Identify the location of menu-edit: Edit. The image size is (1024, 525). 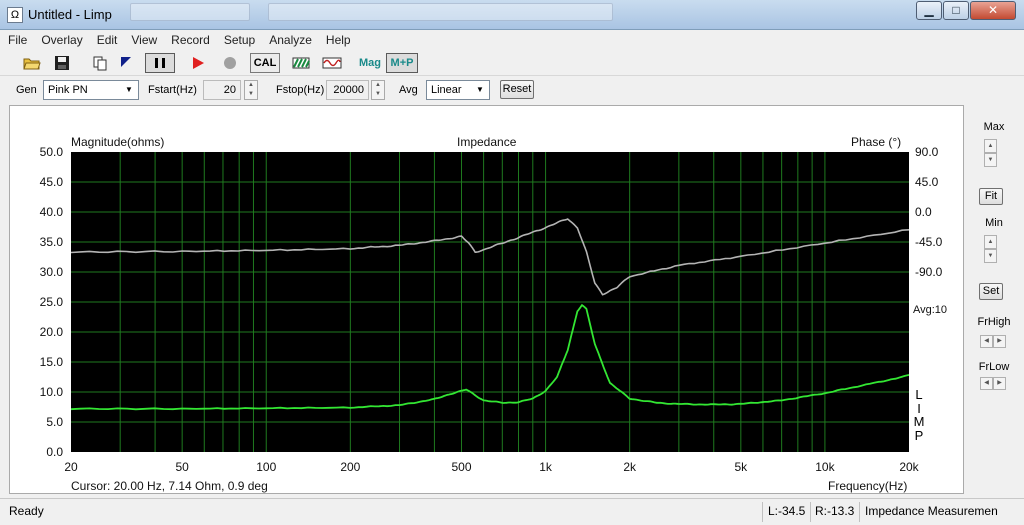
(106, 38).